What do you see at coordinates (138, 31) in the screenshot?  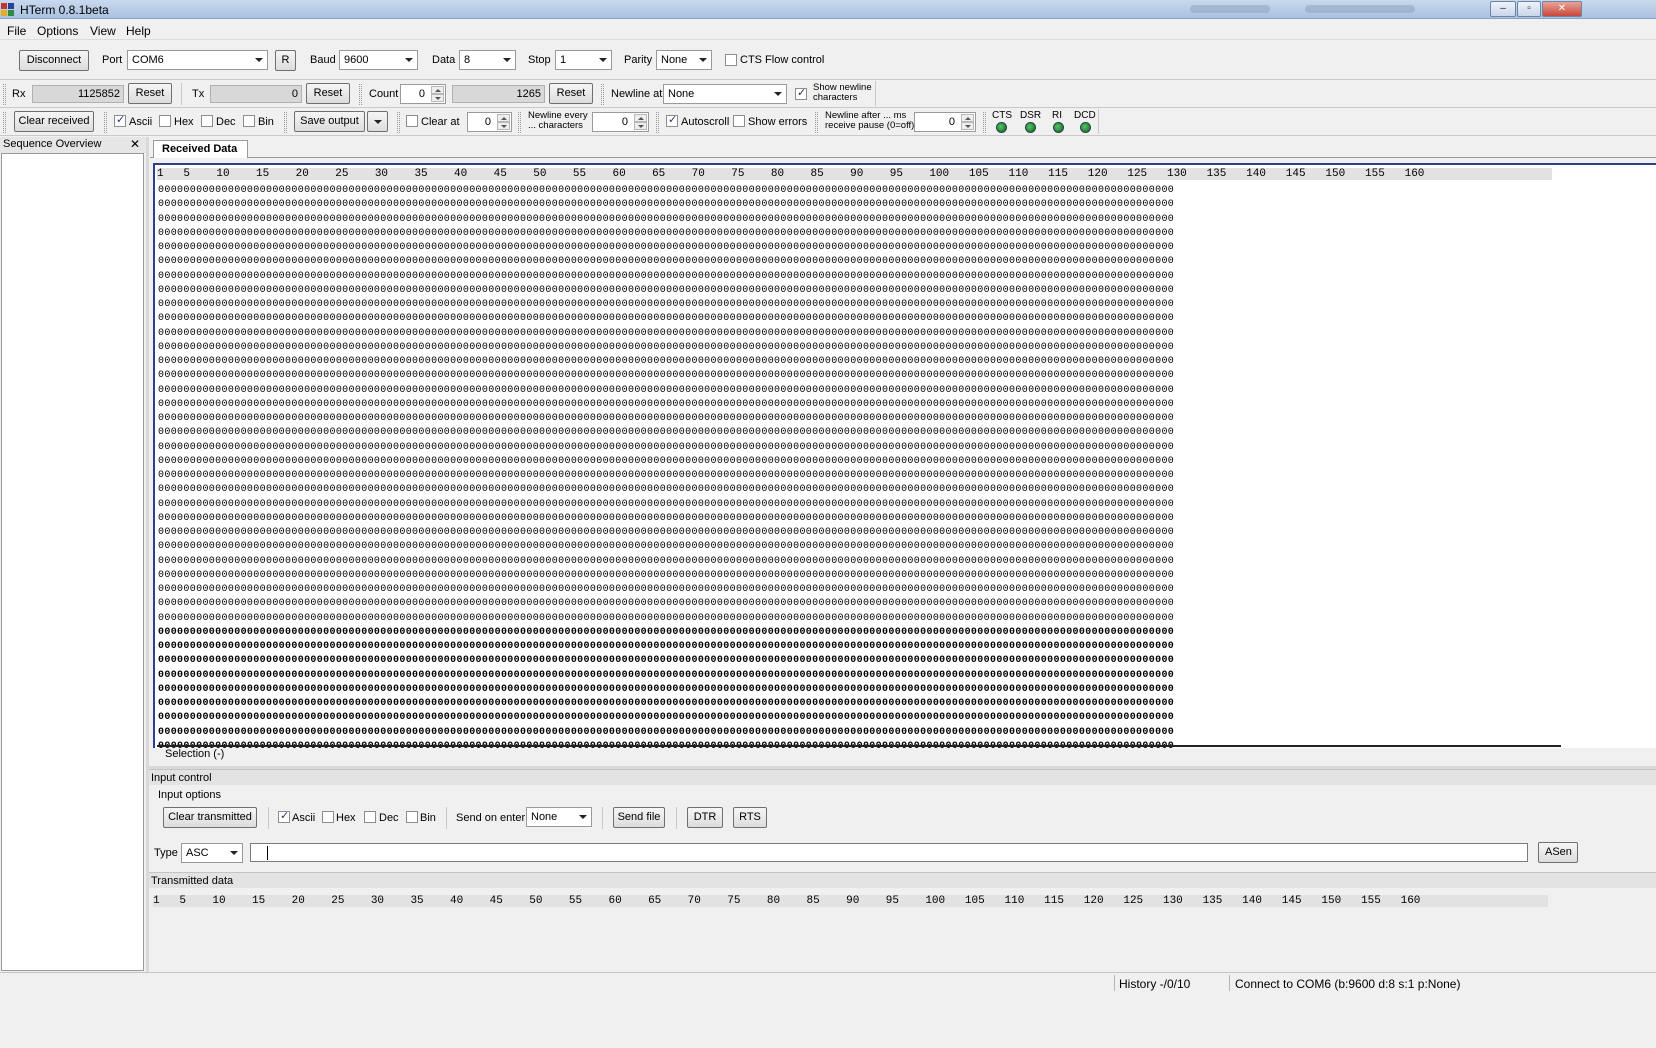 I see `menu-help: Help` at bounding box center [138, 31].